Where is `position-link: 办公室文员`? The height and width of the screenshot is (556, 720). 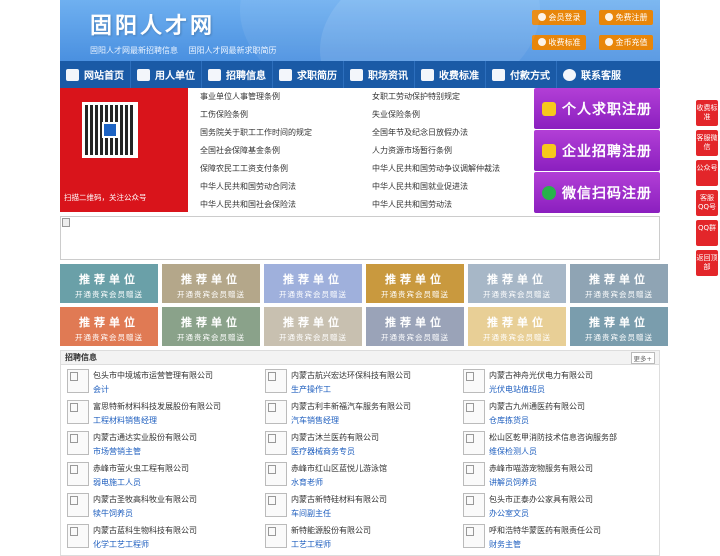
position-link: 办公室文员 is located at coordinates (574, 513).